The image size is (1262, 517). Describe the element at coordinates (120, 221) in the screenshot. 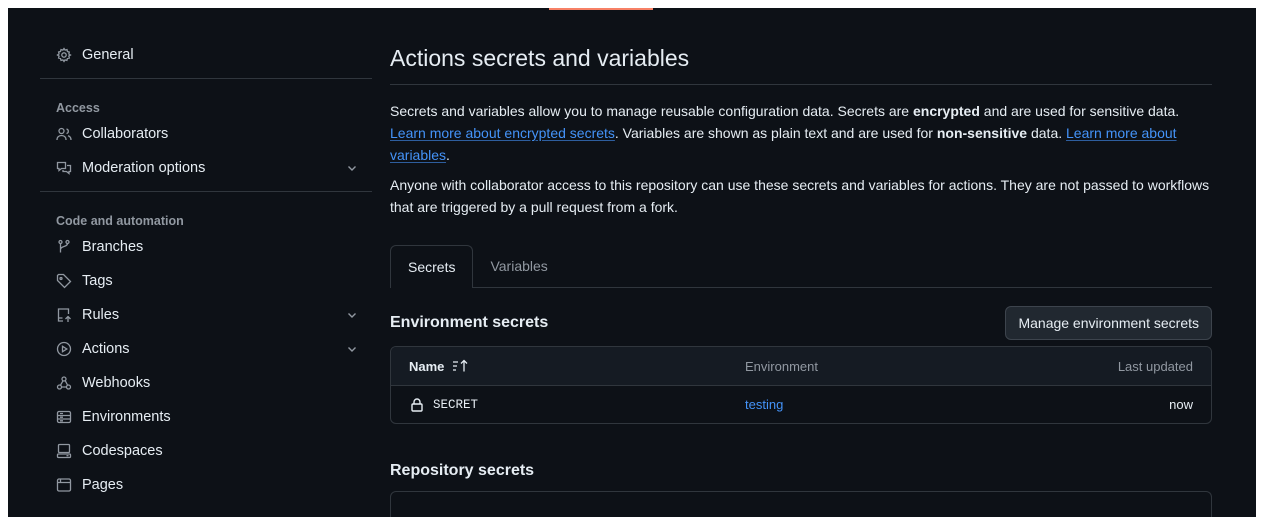

I see `sidebar-section-code-automation: Code and automation` at that location.